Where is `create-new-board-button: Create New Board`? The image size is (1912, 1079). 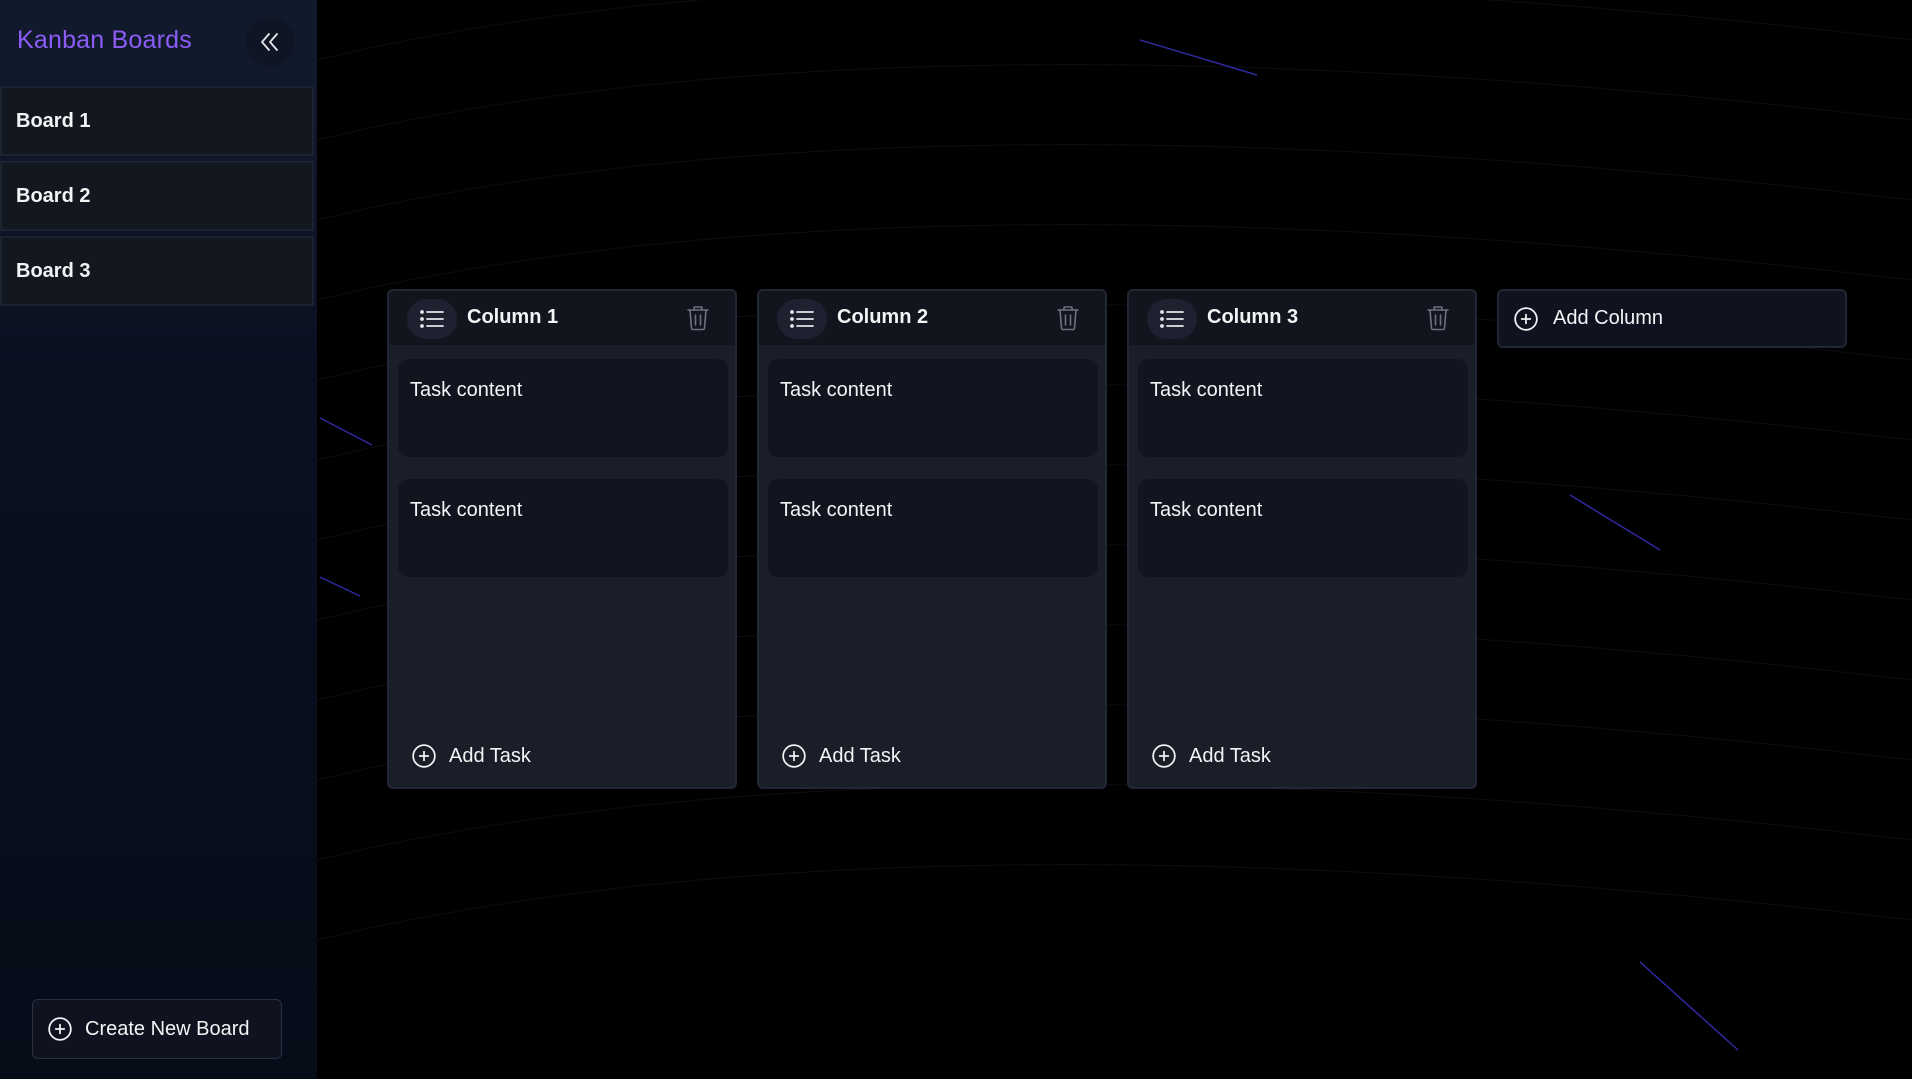
create-new-board-button: Create New Board is located at coordinates (157, 1029).